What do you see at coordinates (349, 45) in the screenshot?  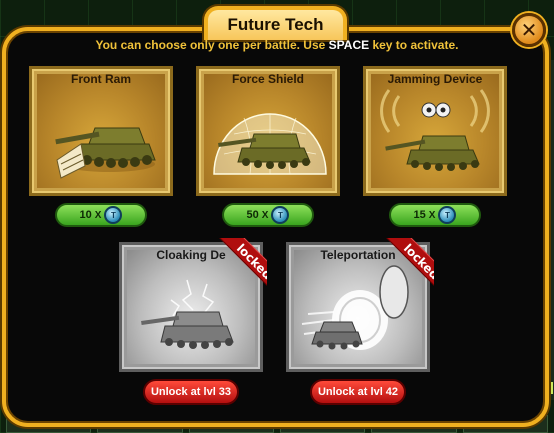 I see `instructions-key: SPACE` at bounding box center [349, 45].